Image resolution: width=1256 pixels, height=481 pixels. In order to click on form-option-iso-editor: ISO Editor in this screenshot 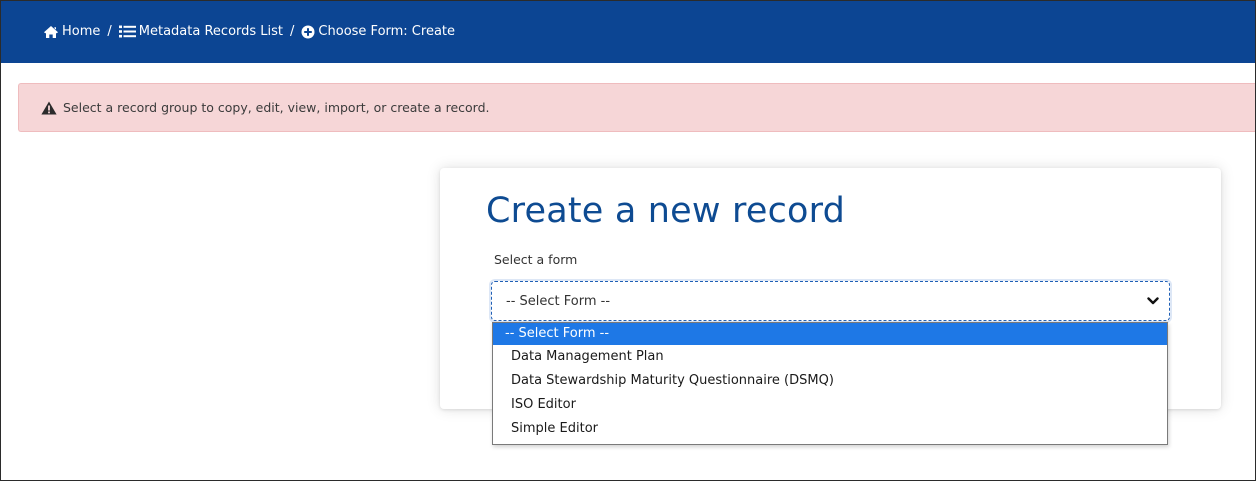, I will do `click(830, 405)`.